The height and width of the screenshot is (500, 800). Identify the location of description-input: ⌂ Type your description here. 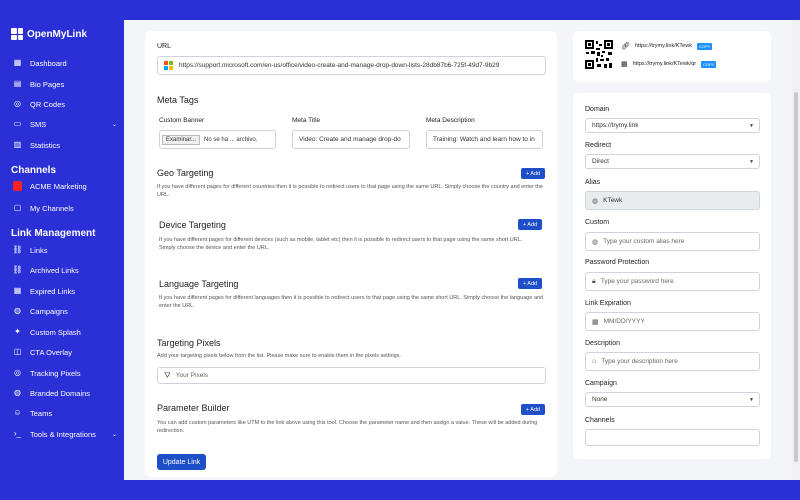
(672, 361).